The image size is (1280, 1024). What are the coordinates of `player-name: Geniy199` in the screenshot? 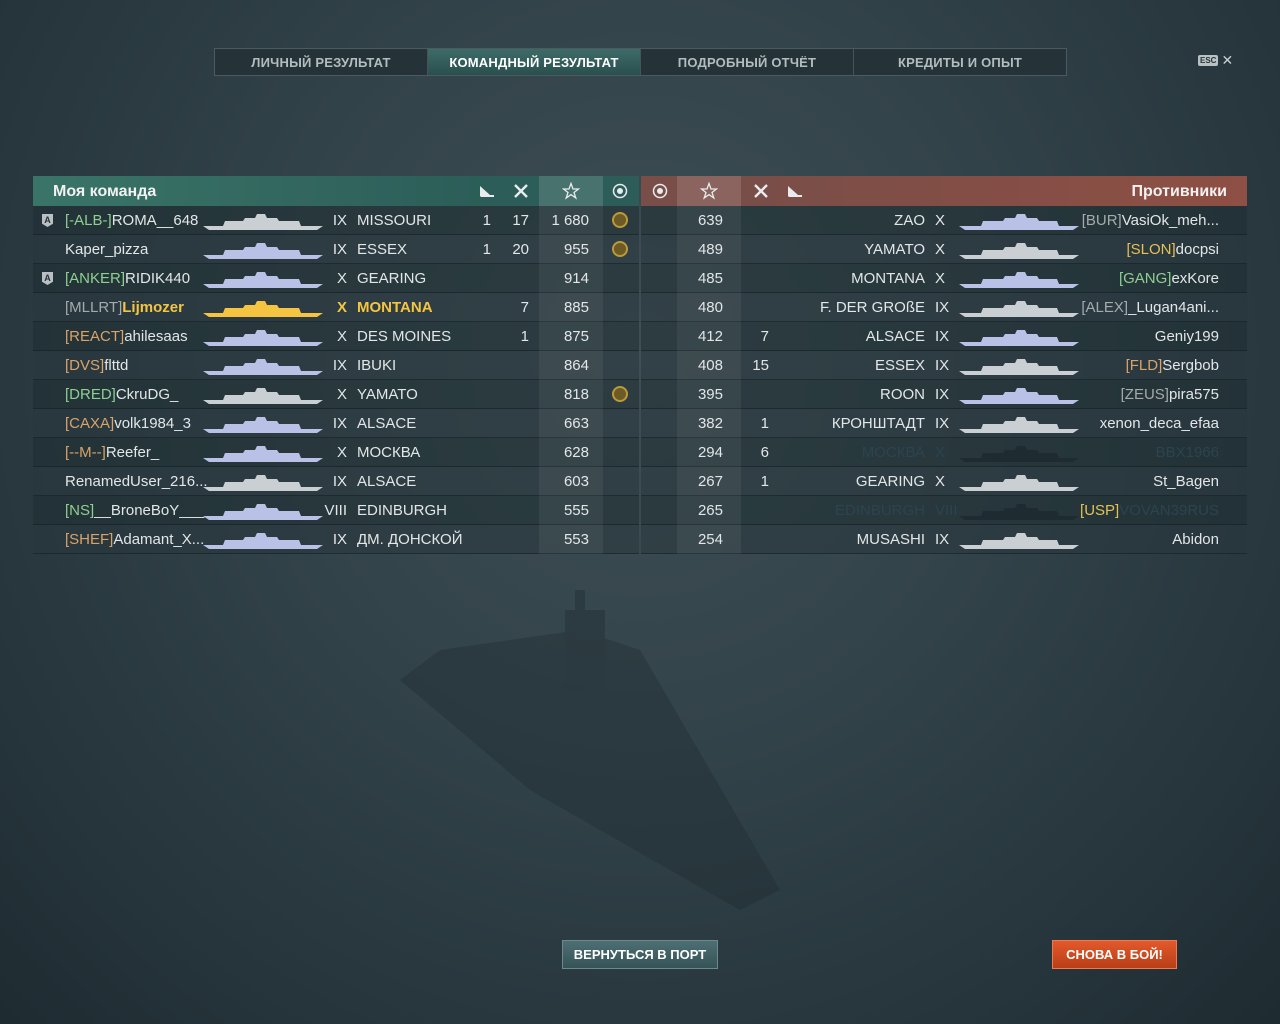 It's located at (1187, 336).